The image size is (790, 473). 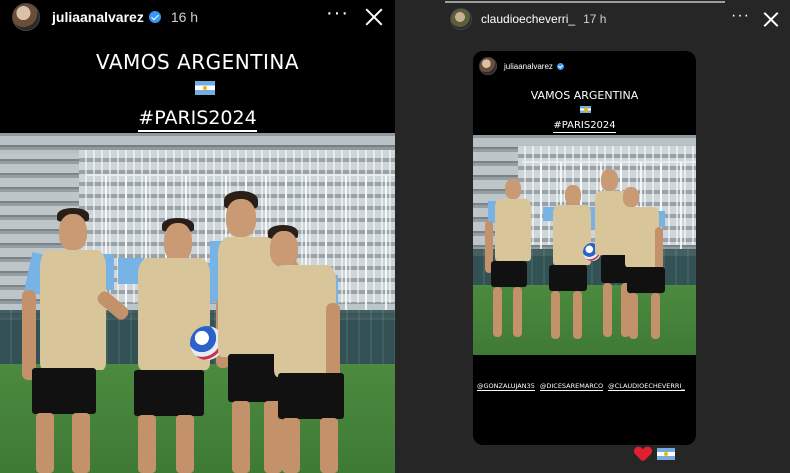 What do you see at coordinates (98, 17) in the screenshot?
I see `username: juliaanalvarez` at bounding box center [98, 17].